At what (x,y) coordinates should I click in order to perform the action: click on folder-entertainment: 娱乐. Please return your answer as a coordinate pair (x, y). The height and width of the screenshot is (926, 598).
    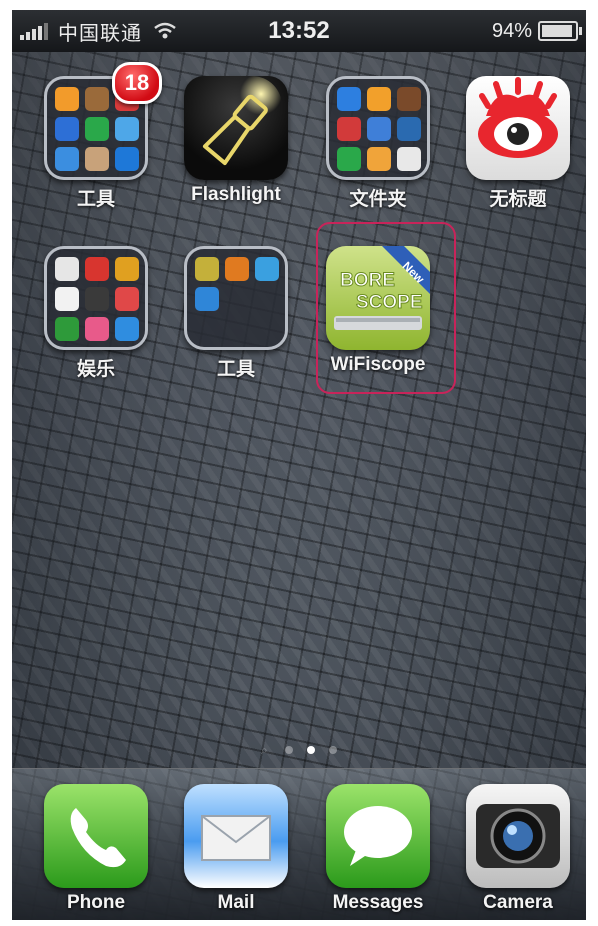
    Looking at the image, I should click on (96, 313).